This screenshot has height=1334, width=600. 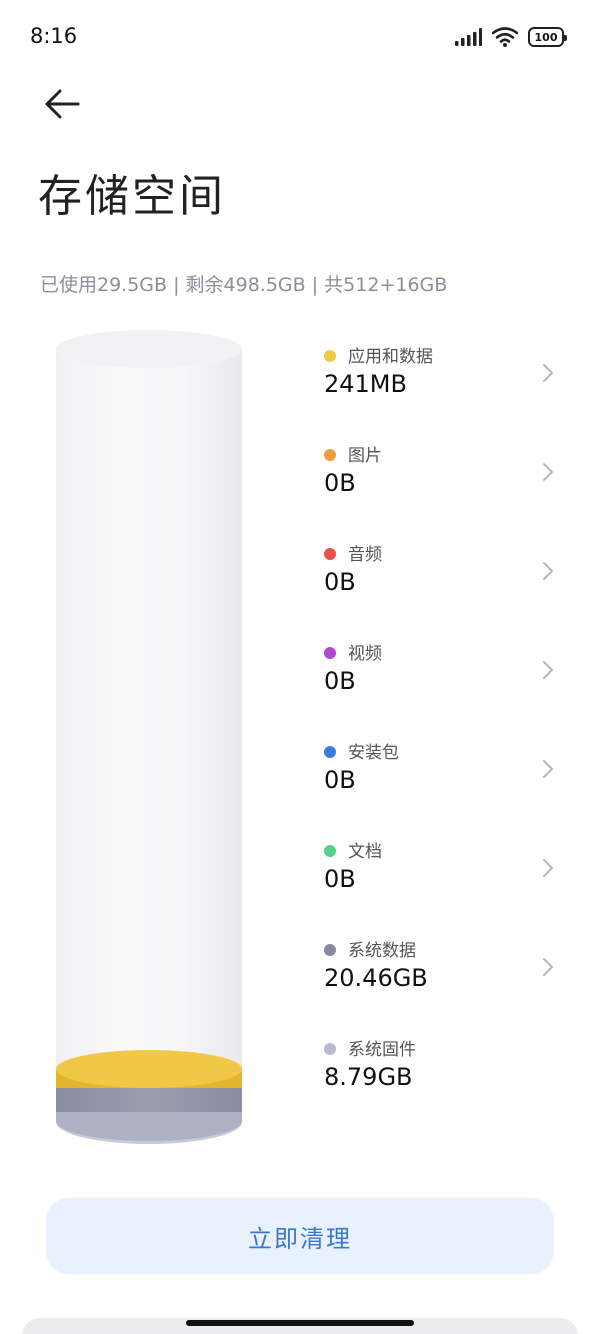 I want to click on back-button, so click(x=64, y=104).